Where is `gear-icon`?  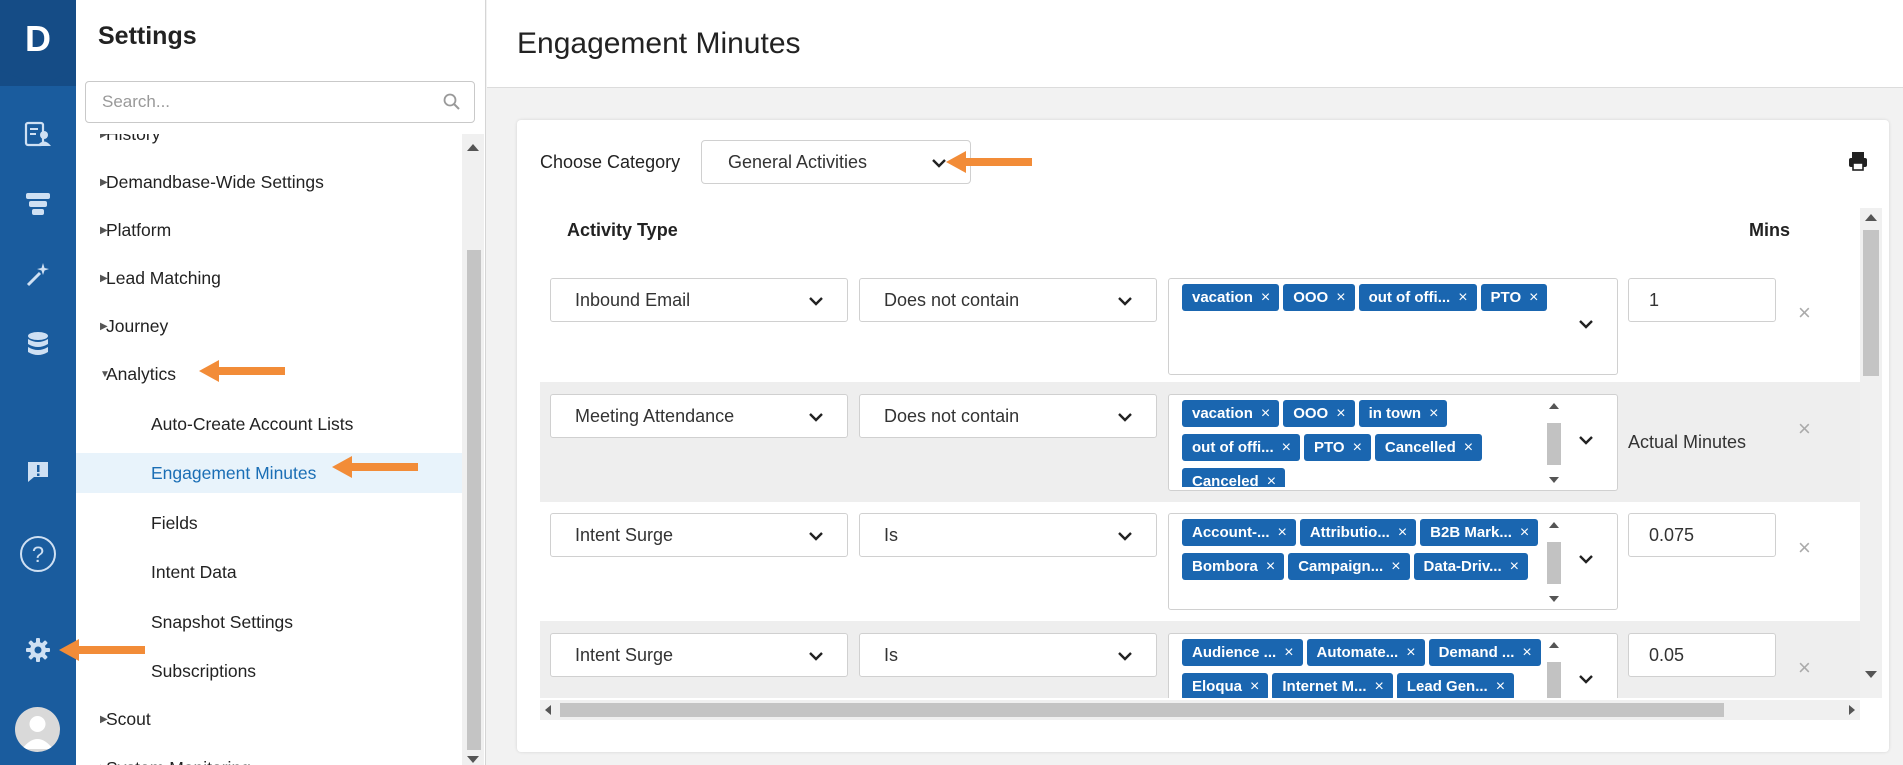
gear-icon is located at coordinates (38, 650).